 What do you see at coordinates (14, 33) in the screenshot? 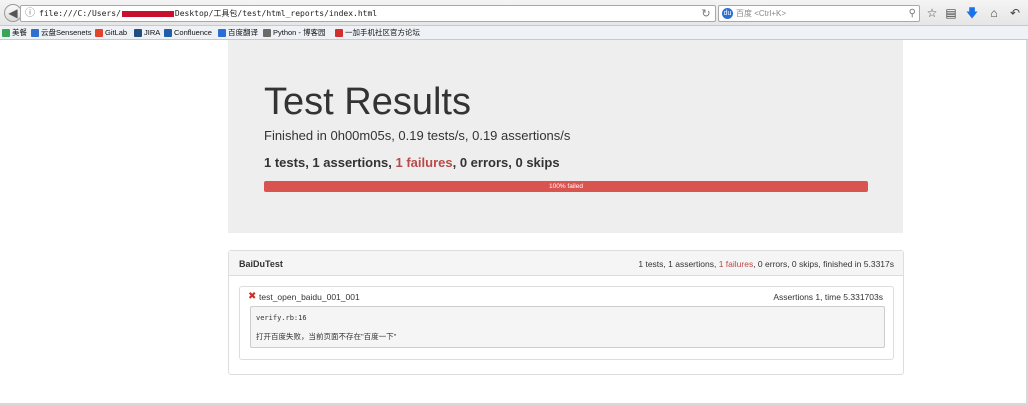
I see `bookmark-meican: 美餐` at bounding box center [14, 33].